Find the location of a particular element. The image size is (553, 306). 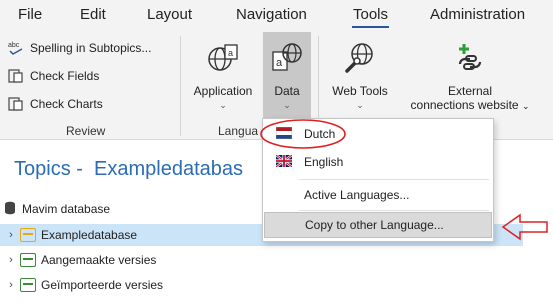

application-button: a Application ⌄ is located at coordinates (223, 76).